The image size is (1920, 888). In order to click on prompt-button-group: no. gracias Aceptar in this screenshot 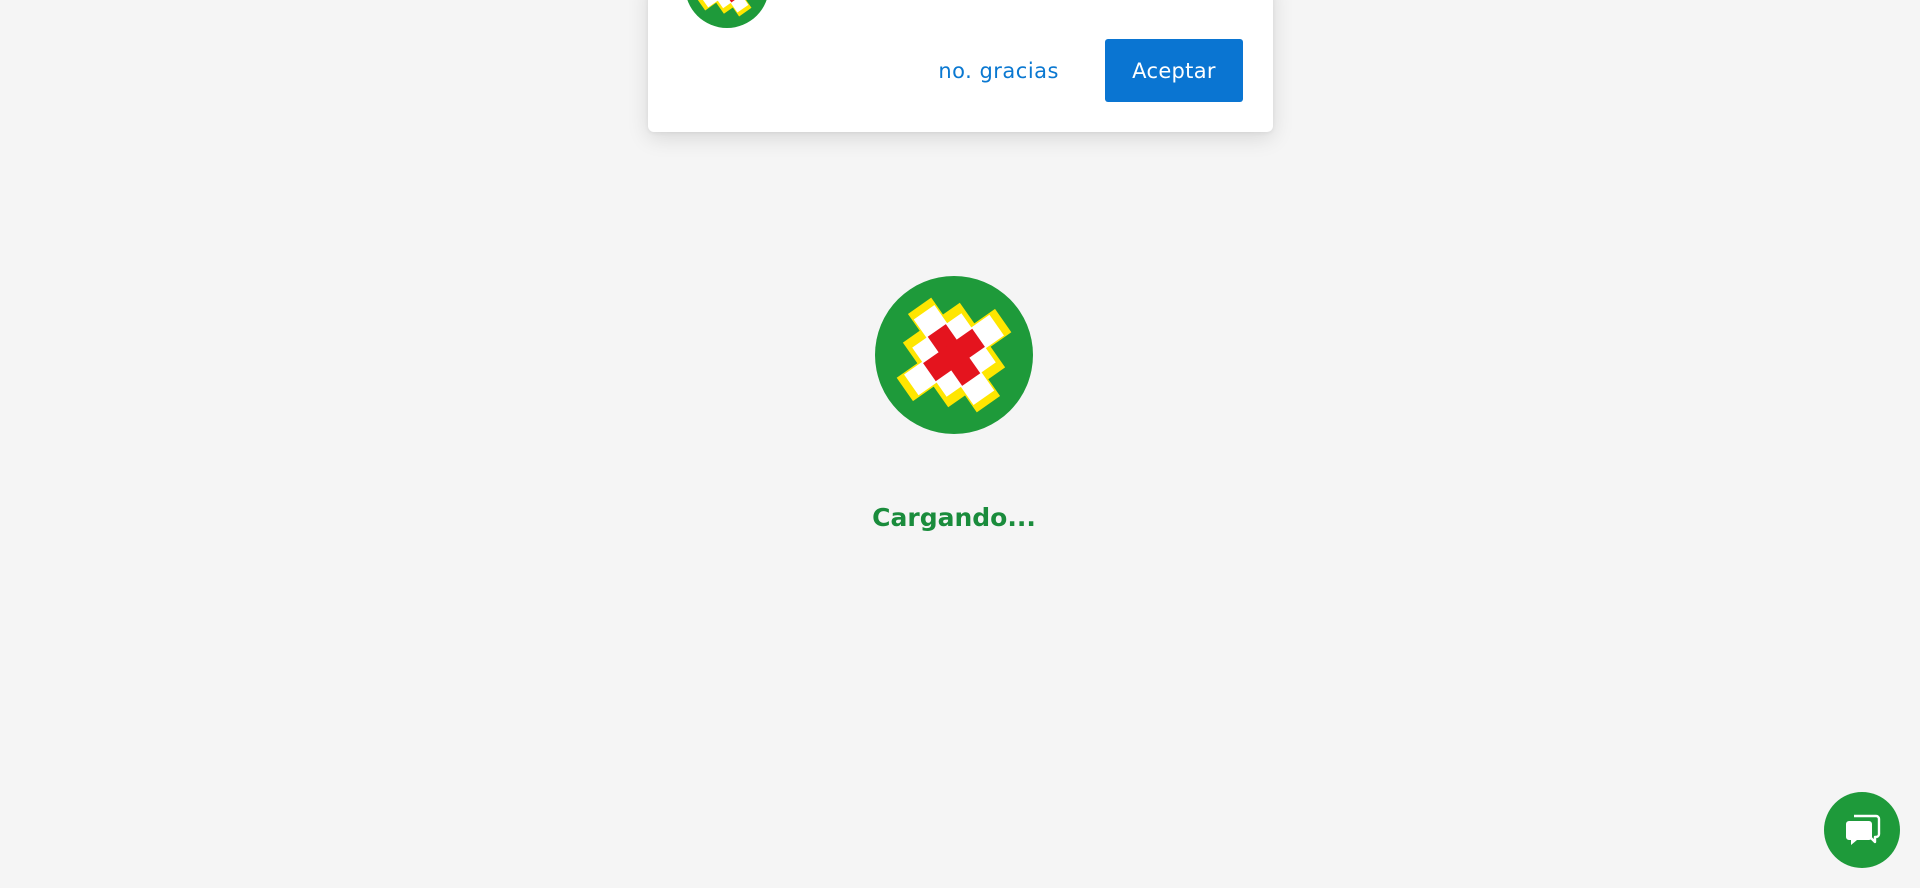, I will do `click(1084, 70)`.